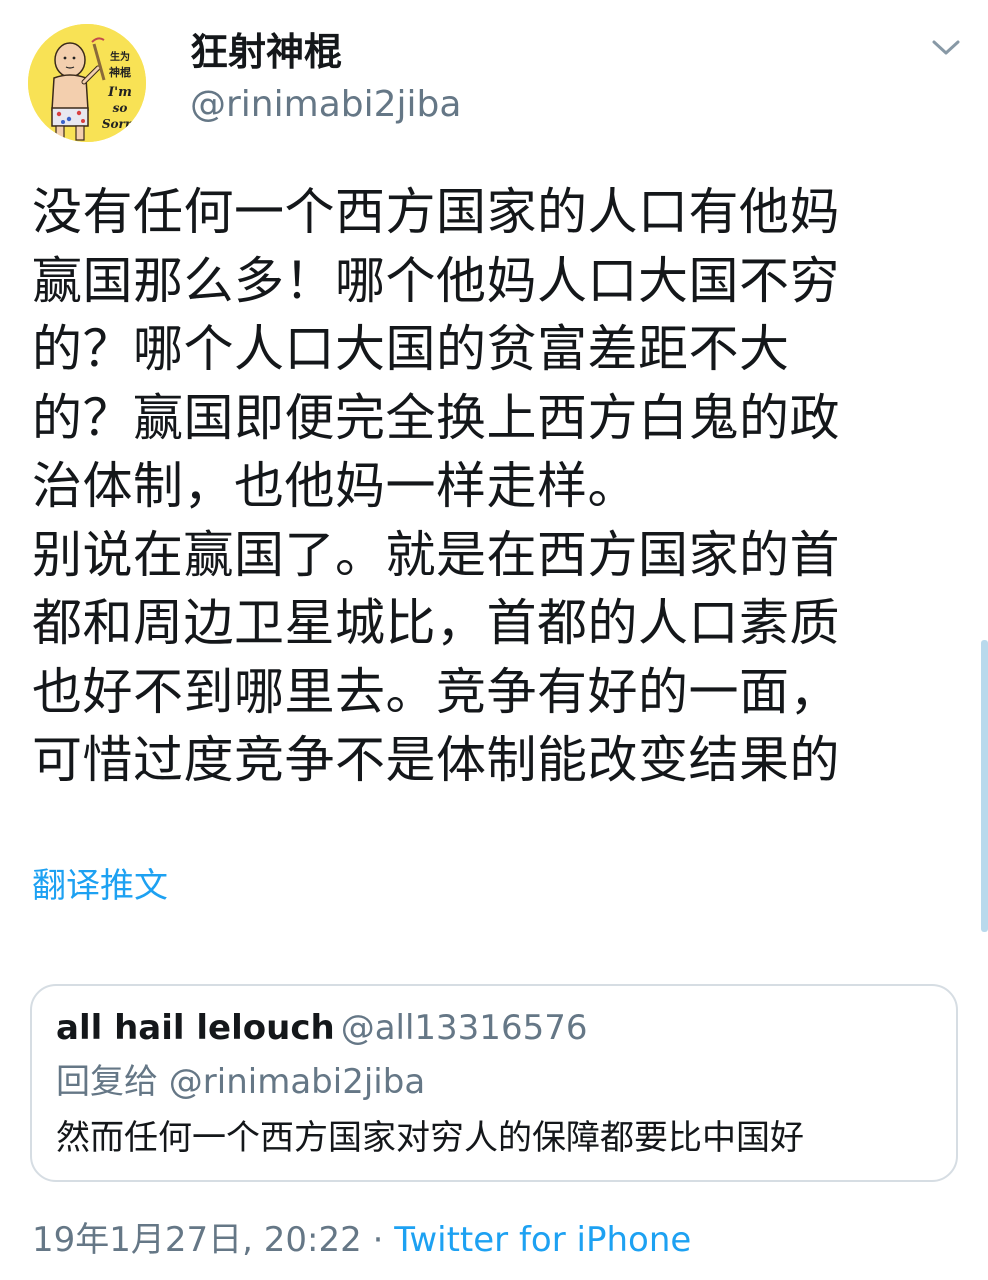 The width and height of the screenshot is (988, 1280). Describe the element at coordinates (120, 72) in the screenshot. I see `svg-text: 神棍` at that location.